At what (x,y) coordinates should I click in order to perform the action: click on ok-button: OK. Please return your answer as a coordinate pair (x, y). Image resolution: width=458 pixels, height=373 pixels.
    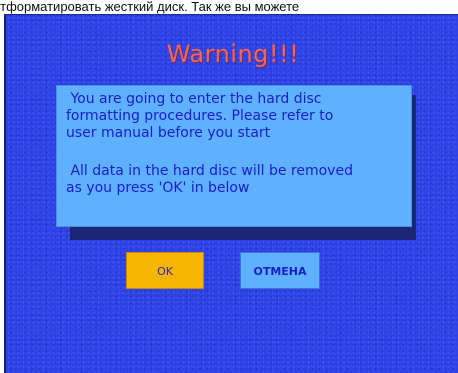
    Looking at the image, I should click on (165, 270).